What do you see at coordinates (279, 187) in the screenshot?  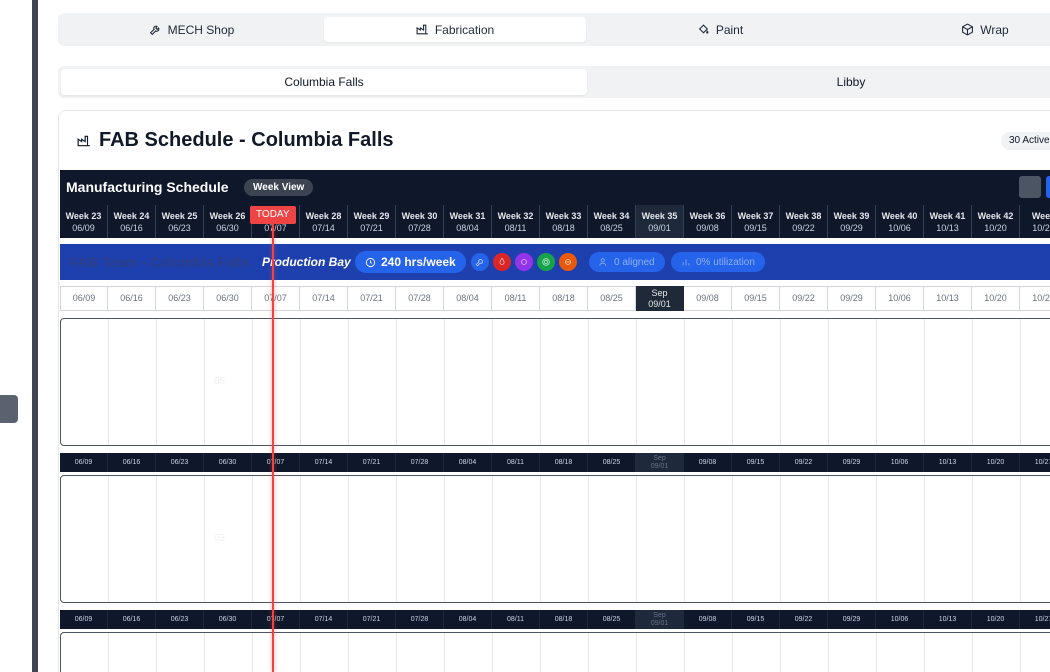 I see `week-view-badge: Week View` at bounding box center [279, 187].